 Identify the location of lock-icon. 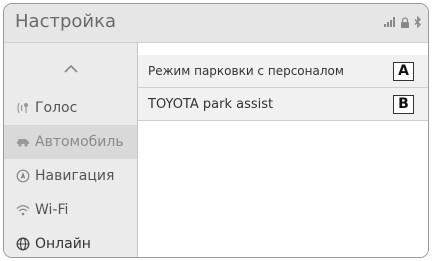
(405, 22).